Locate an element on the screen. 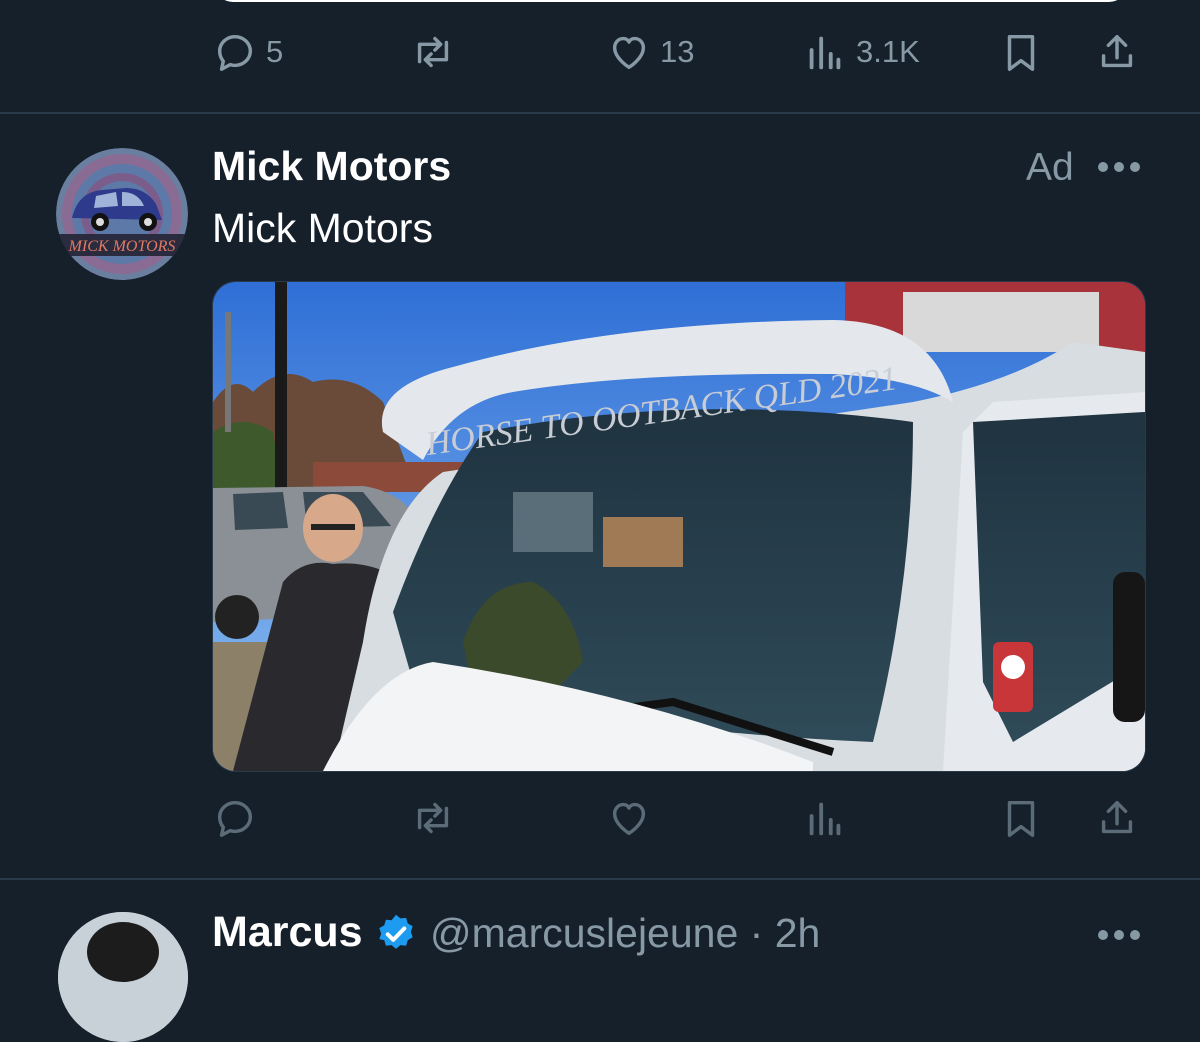 The image size is (1200, 1042). avatar: MICK MOTORS is located at coordinates (122, 214).